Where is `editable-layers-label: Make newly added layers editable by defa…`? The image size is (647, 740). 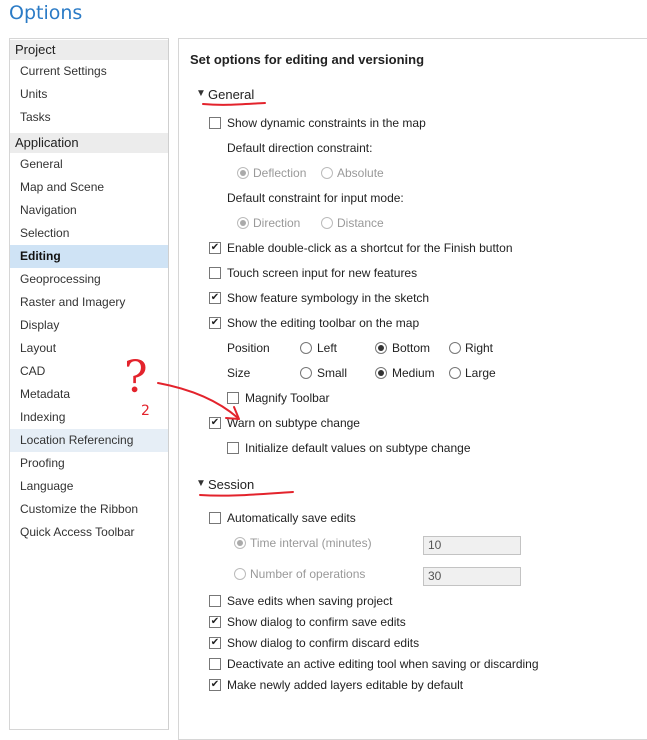
editable-layers-label: Make newly added layers editable by defa… is located at coordinates (345, 685).